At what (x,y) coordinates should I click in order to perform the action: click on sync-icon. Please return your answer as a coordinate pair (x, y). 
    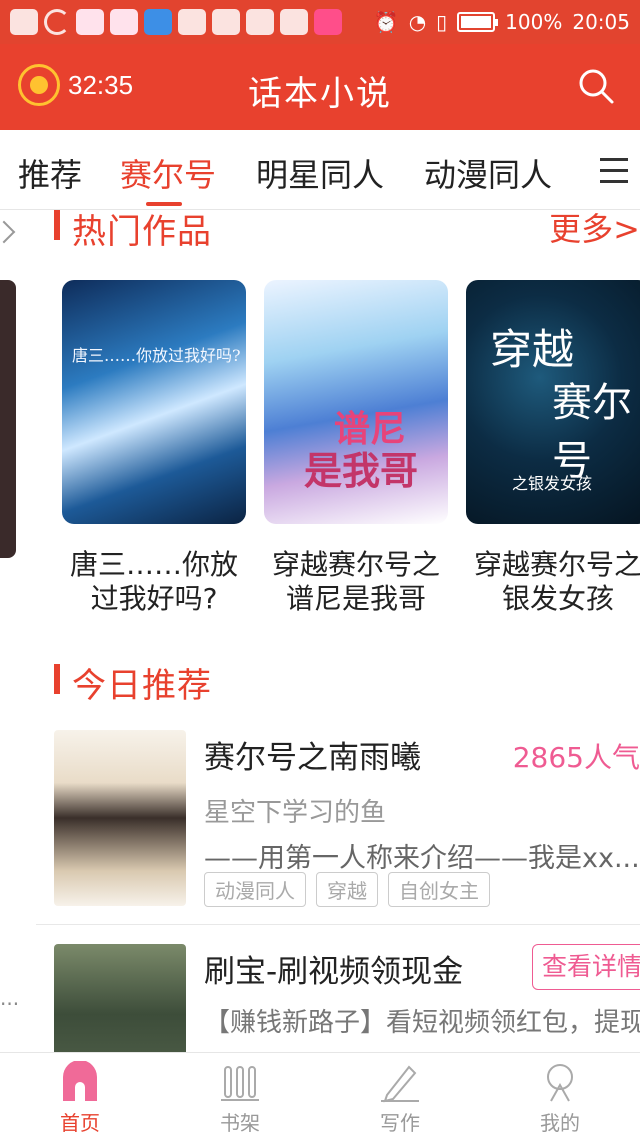
    Looking at the image, I should click on (57, 22).